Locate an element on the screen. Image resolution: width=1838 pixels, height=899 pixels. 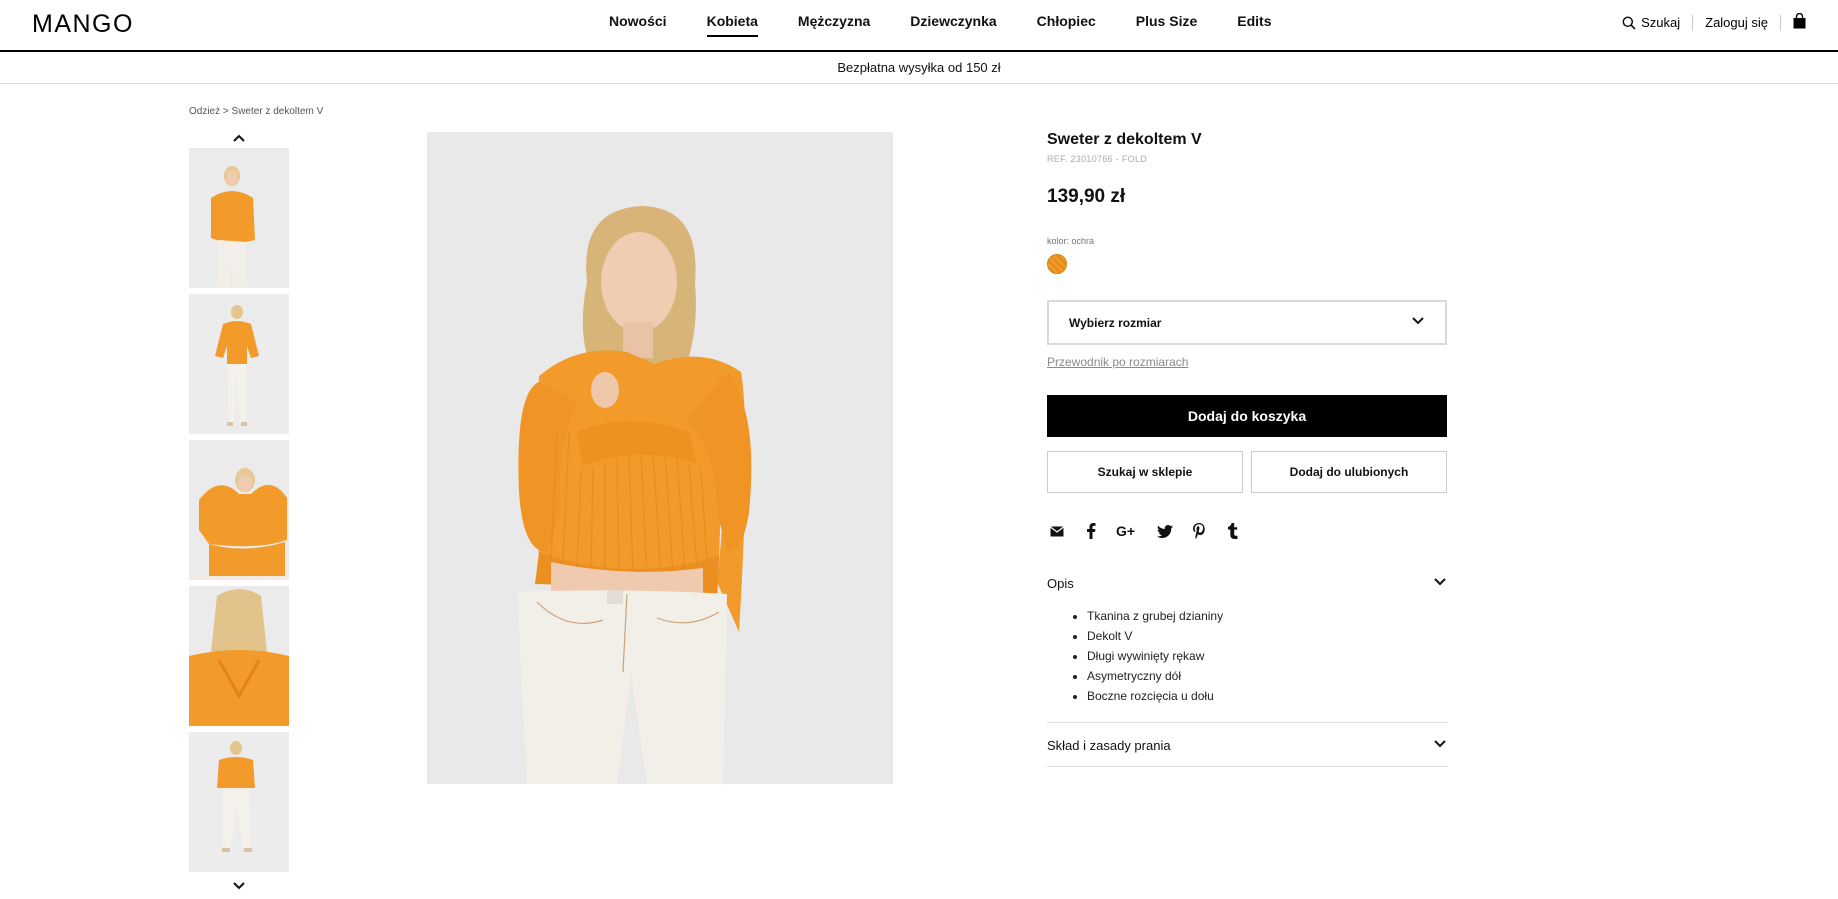
bag-icon is located at coordinates (1799, 22).